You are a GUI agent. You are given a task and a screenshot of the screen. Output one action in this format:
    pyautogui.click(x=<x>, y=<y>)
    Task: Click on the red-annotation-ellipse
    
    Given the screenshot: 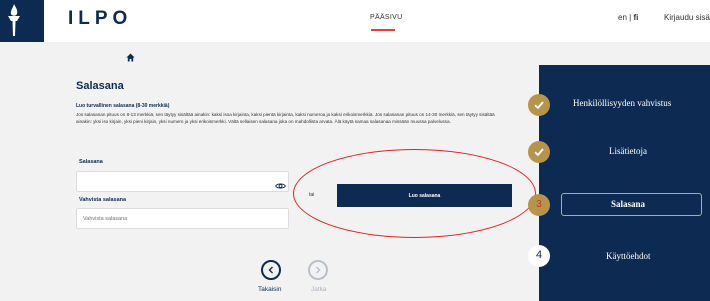 What is the action you would take?
    pyautogui.click(x=414, y=193)
    